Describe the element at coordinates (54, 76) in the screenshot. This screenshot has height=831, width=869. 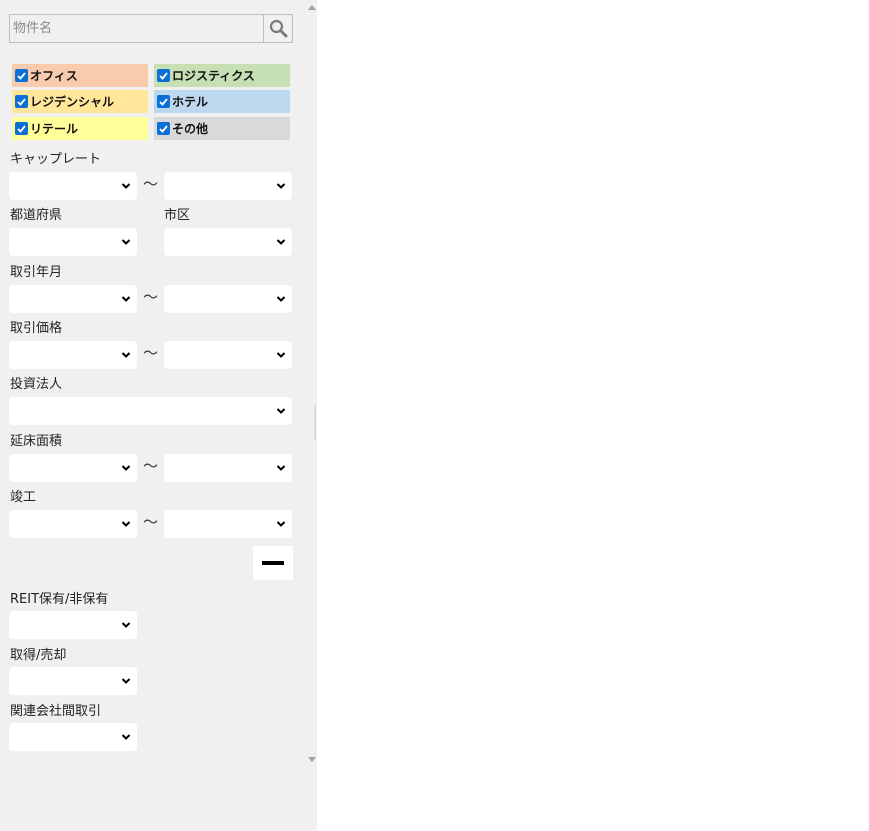
I see `category-label: オフィス` at that location.